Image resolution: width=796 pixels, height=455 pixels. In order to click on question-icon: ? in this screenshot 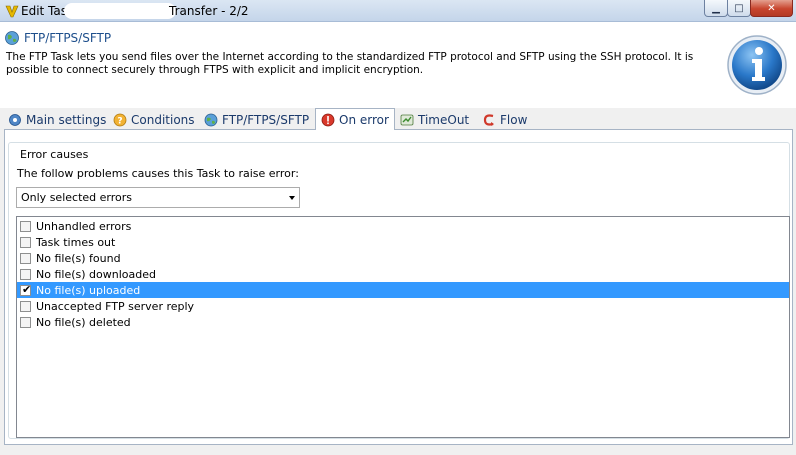, I will do `click(120, 119)`.